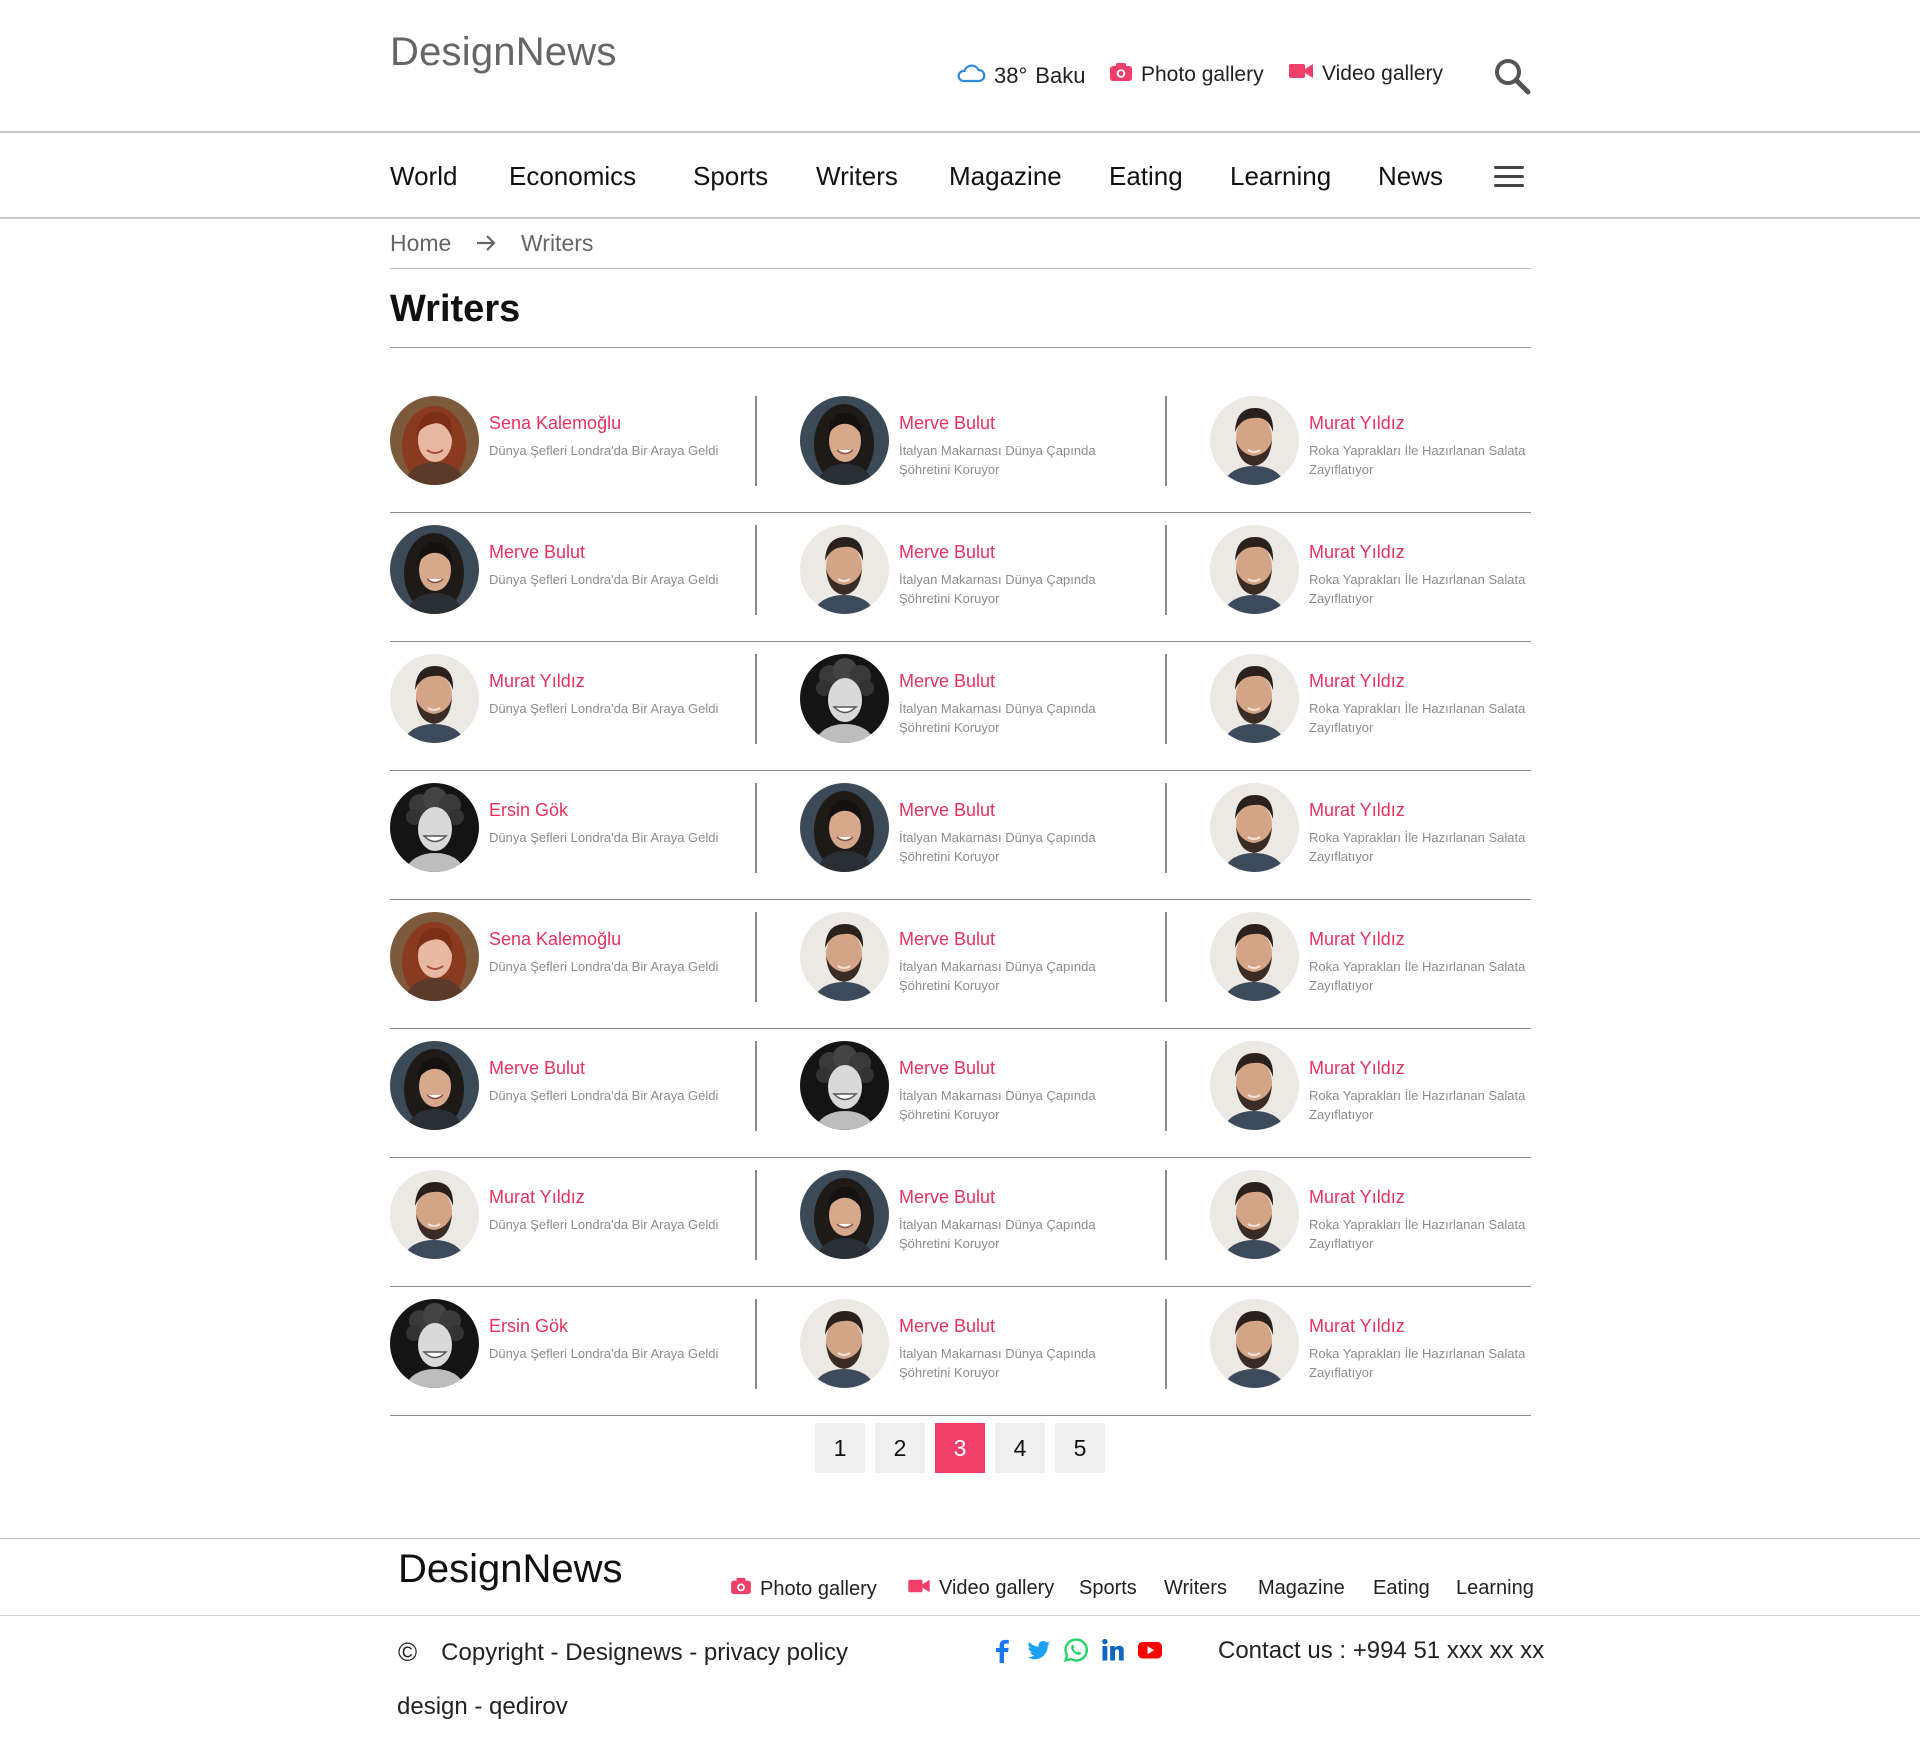 This screenshot has height=1751, width=1920. What do you see at coordinates (1512, 76) in the screenshot?
I see `search-button` at bounding box center [1512, 76].